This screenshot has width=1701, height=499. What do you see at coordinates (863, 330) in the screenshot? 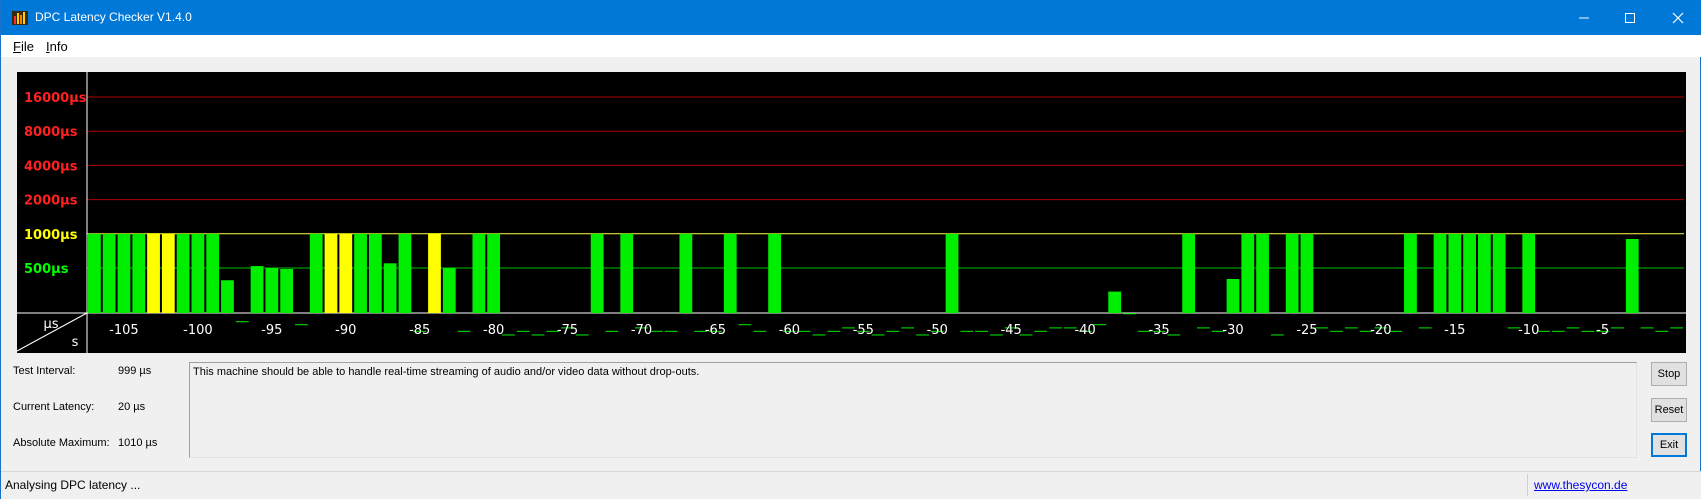
I see `x-tick-label: -55` at bounding box center [863, 330].